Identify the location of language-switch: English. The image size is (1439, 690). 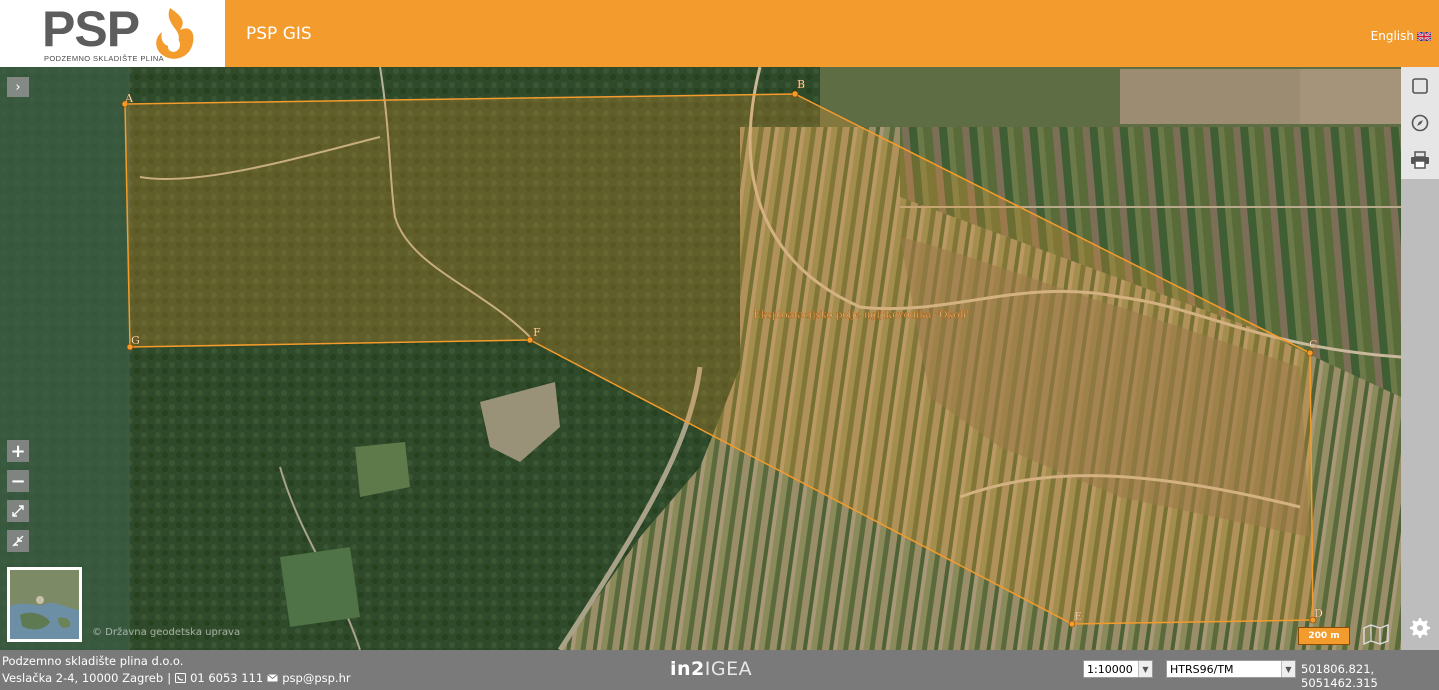
(1401, 36).